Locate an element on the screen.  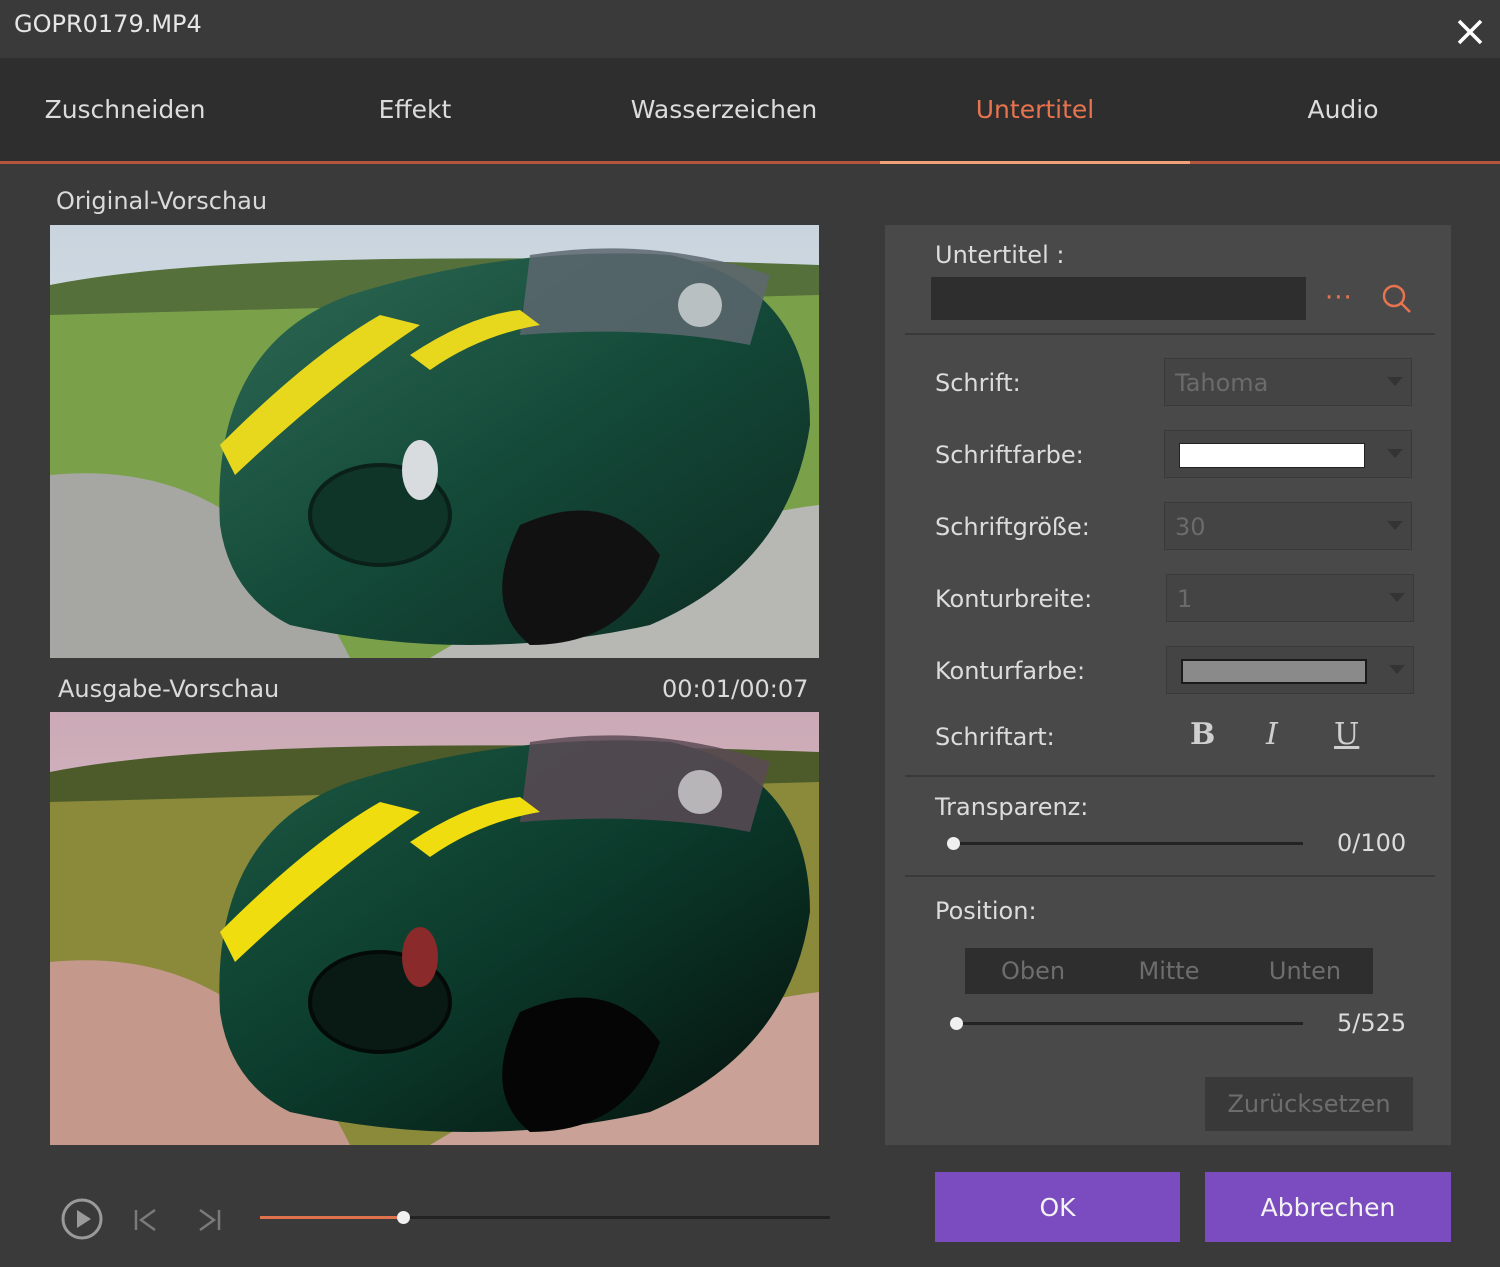
tab-untertitel: Untertitel is located at coordinates (1035, 111).